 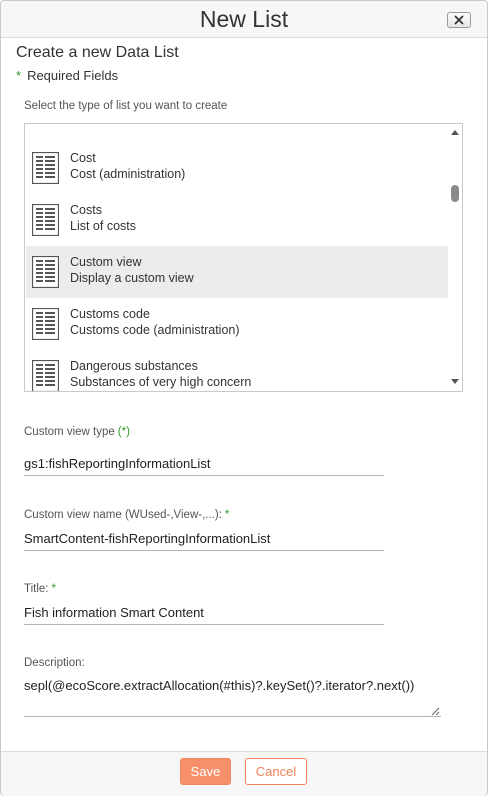 What do you see at coordinates (204, 464) in the screenshot?
I see `custom-view-type-input` at bounding box center [204, 464].